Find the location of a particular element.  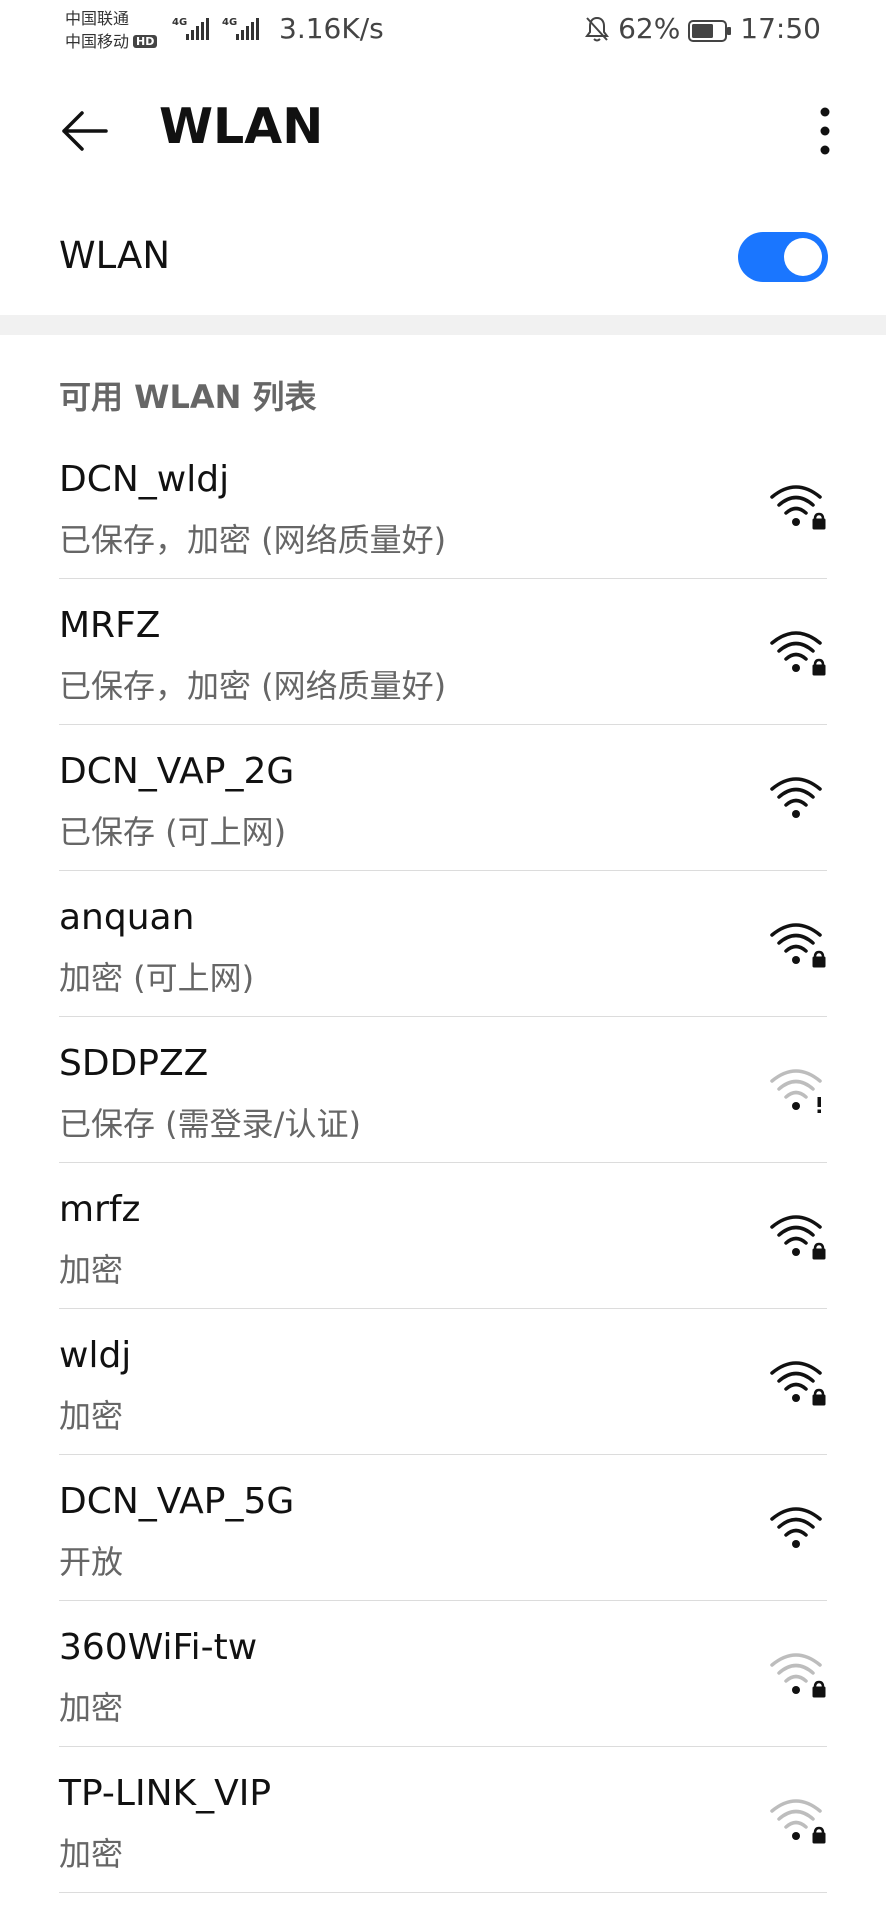

signal-indicators: 4G 4G is located at coordinates (222, 31).